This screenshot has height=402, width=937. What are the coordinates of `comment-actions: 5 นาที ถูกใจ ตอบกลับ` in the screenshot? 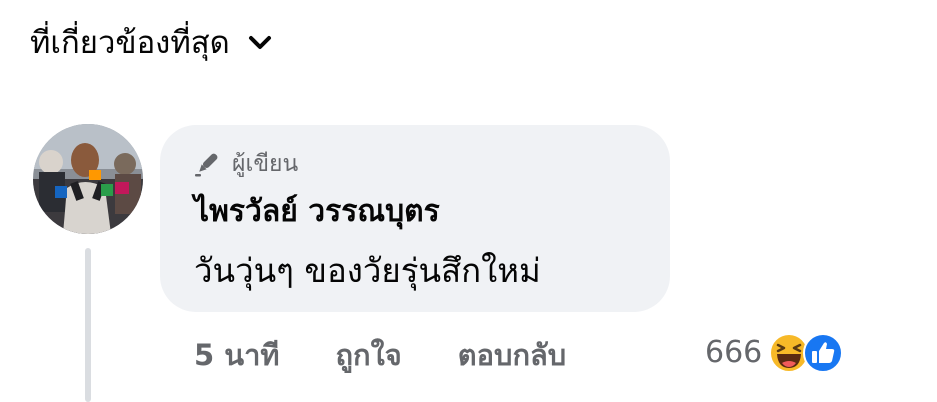 It's located at (380, 355).